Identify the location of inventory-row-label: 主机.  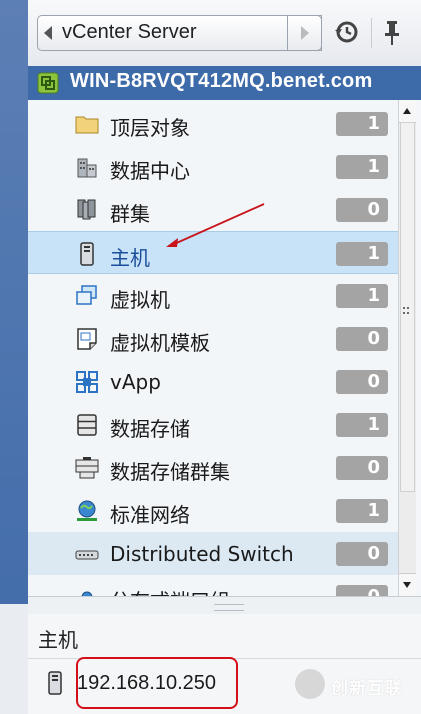
(130, 258).